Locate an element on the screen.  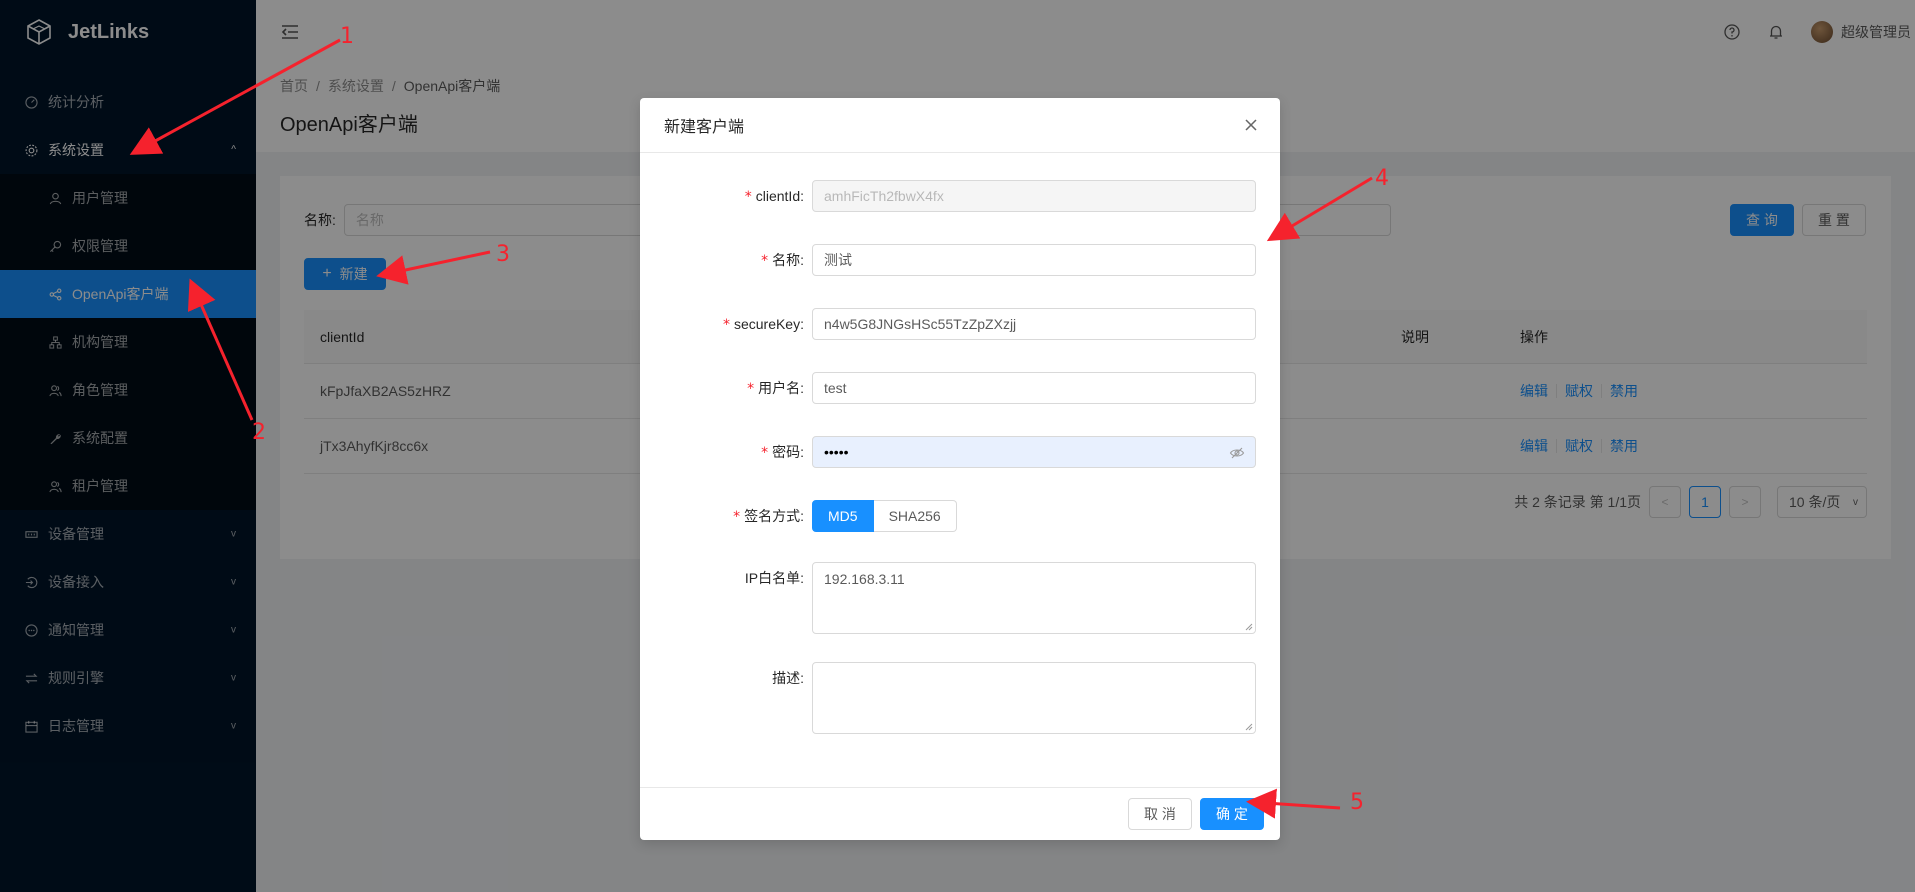
ip-whitelist-textarea: 192.168.3.11 is located at coordinates (1034, 598).